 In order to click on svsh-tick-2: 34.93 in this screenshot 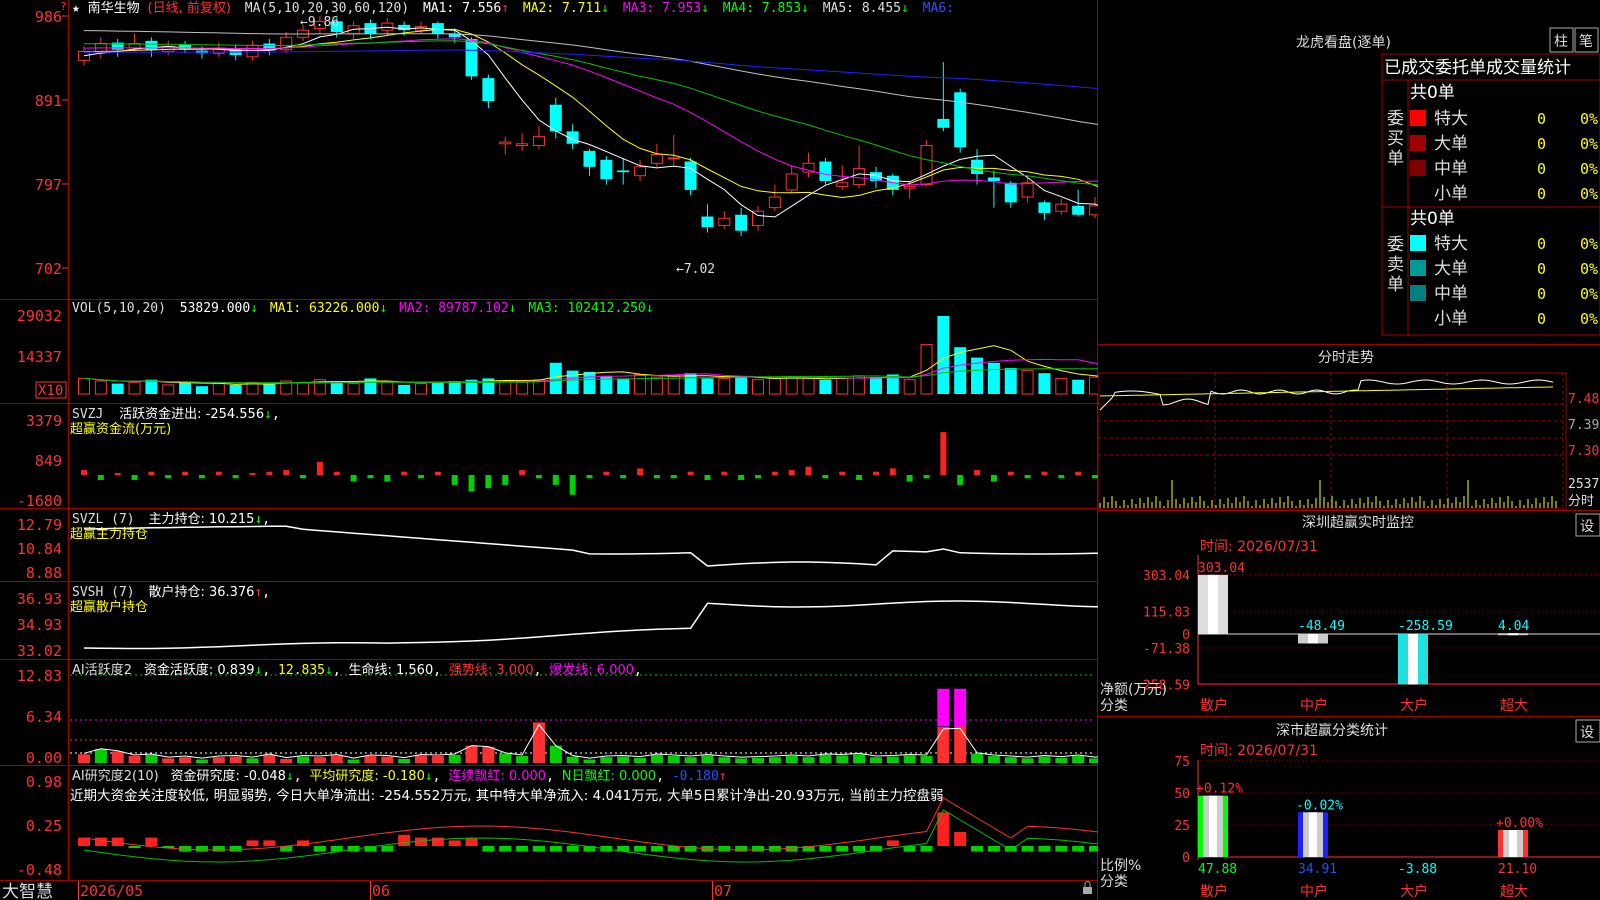, I will do `click(39, 625)`.